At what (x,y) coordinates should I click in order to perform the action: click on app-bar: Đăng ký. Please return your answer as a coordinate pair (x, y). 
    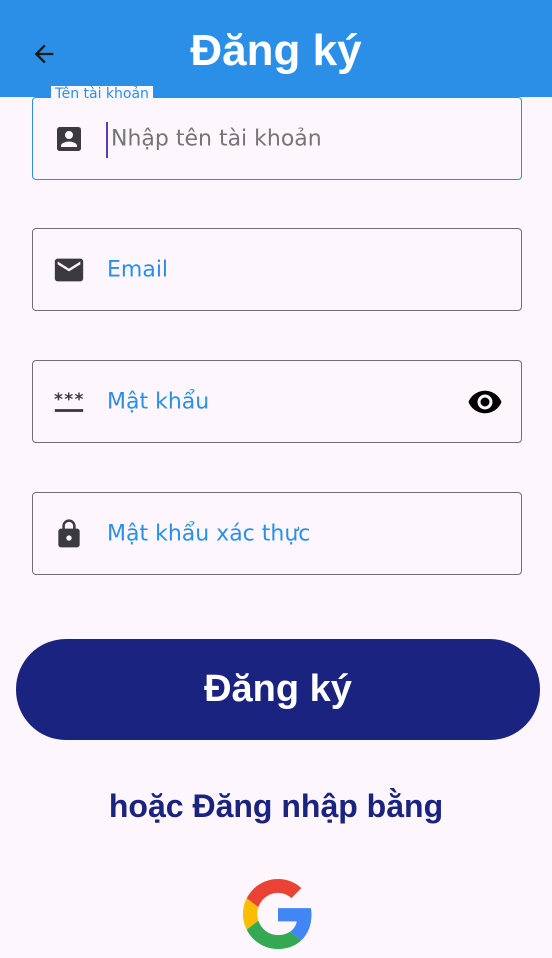
    Looking at the image, I should click on (276, 48).